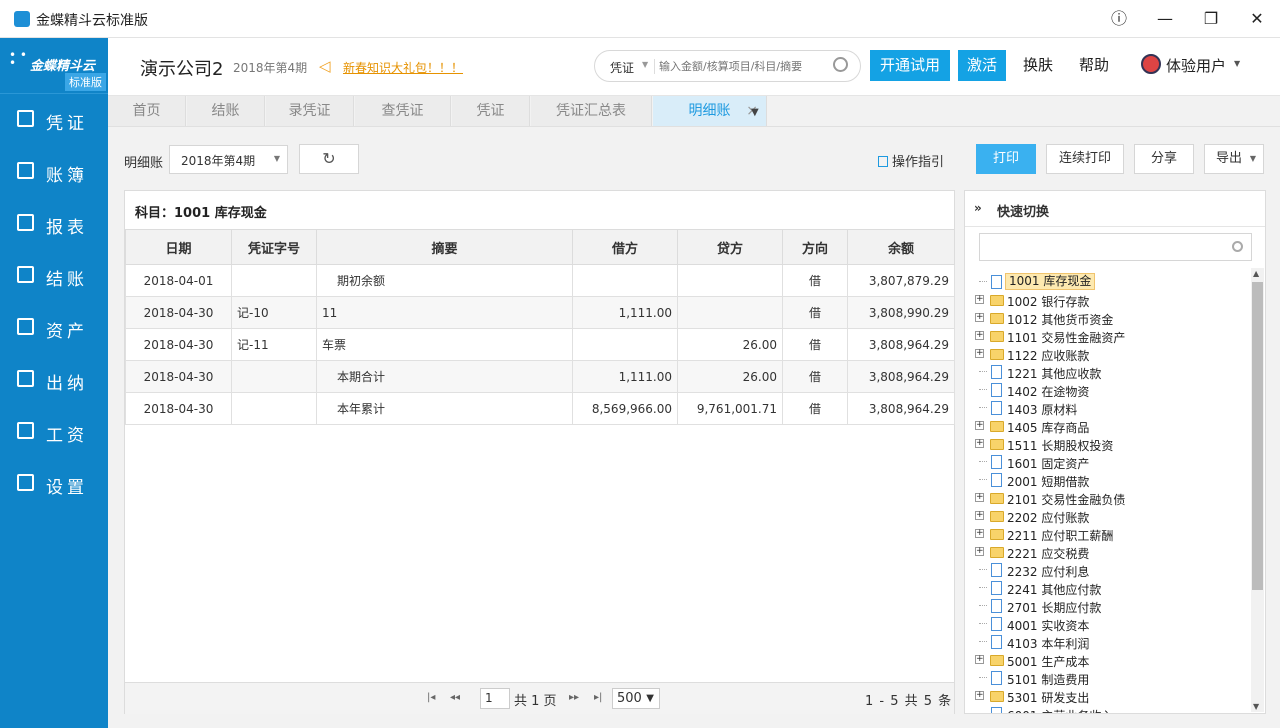 The height and width of the screenshot is (728, 1280). I want to click on collapse-icon: », so click(978, 208).